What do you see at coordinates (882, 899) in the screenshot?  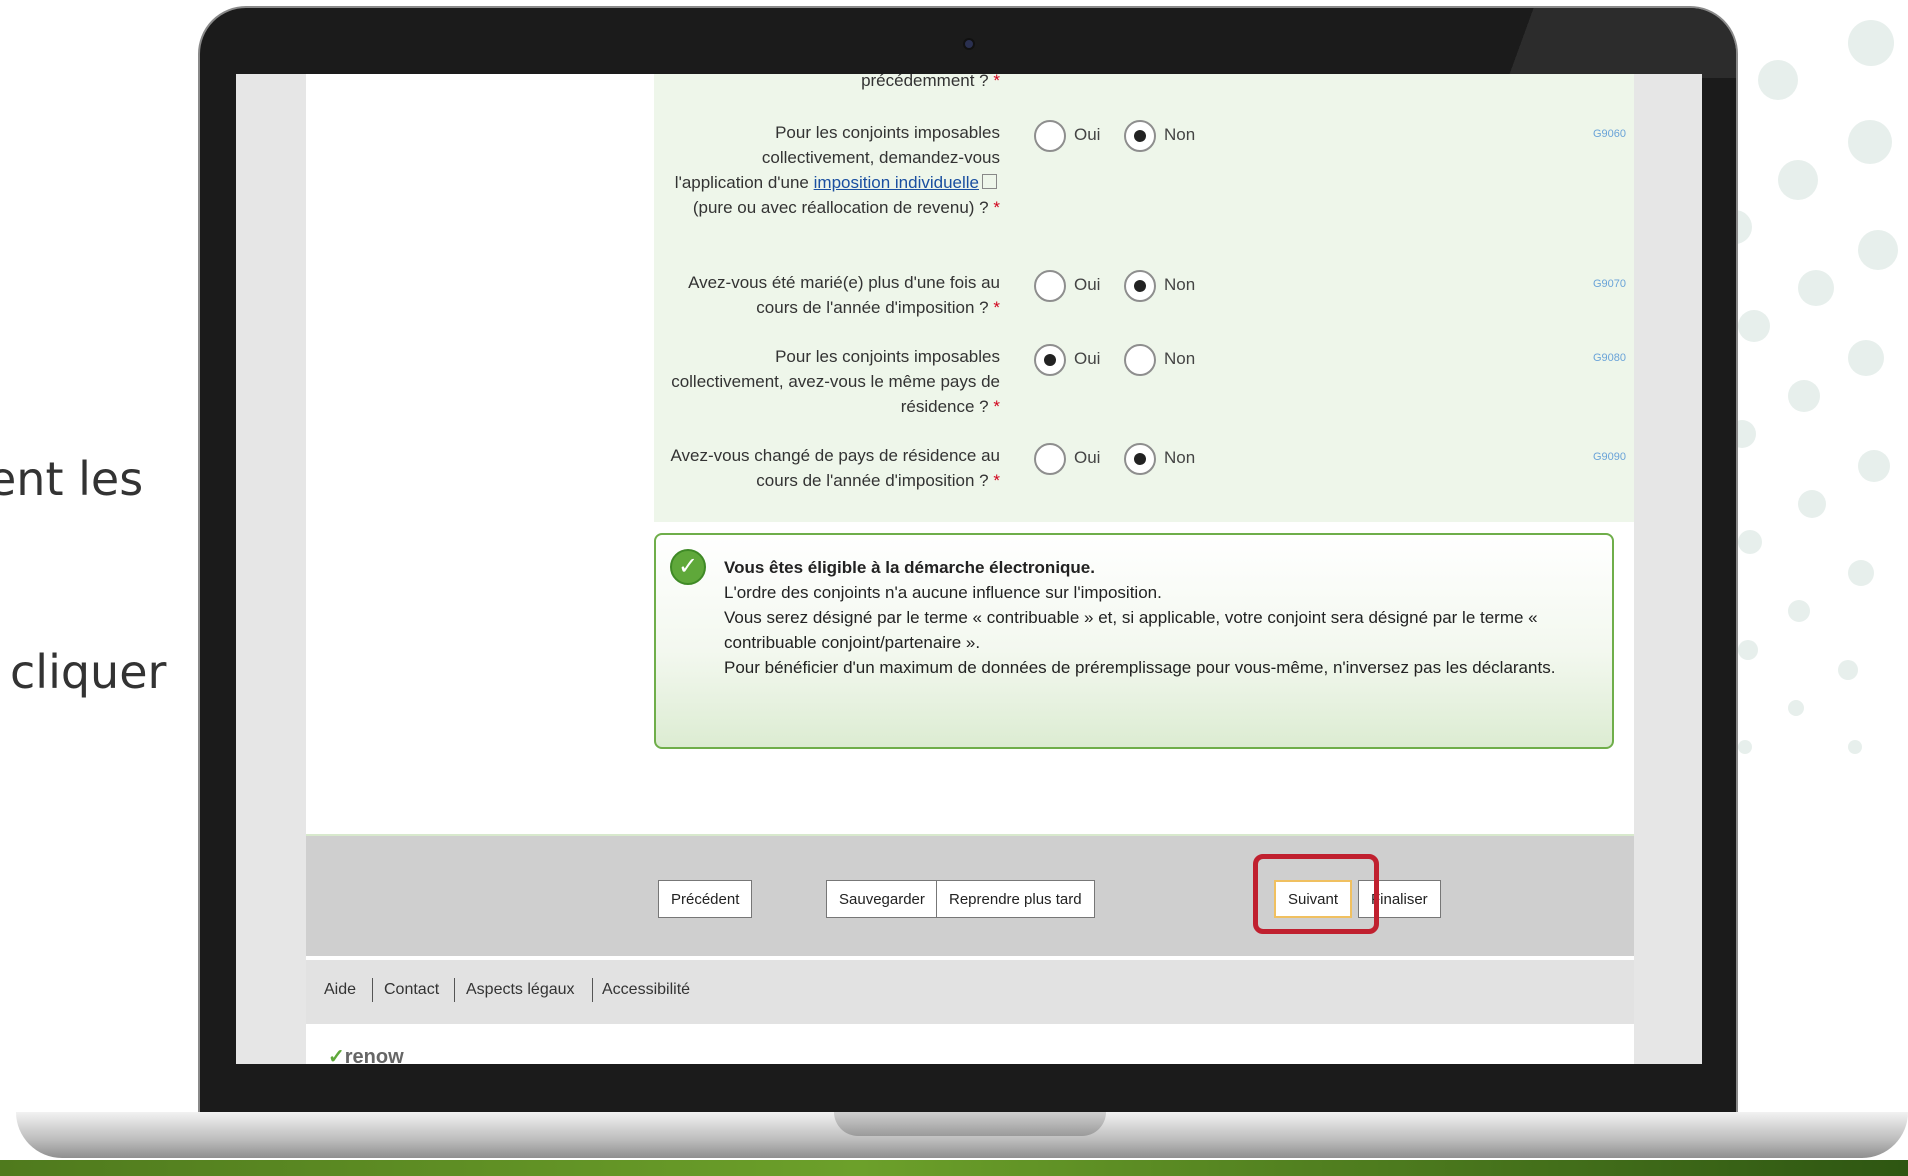 I see `save-button: Sauvegarder` at bounding box center [882, 899].